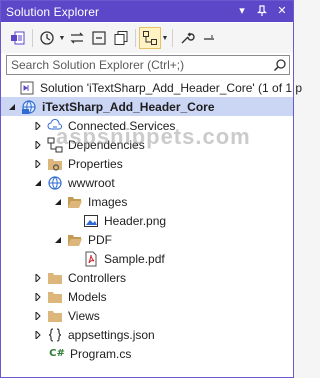  I want to click on tree-item-label: appsettings.json, so click(111, 334).